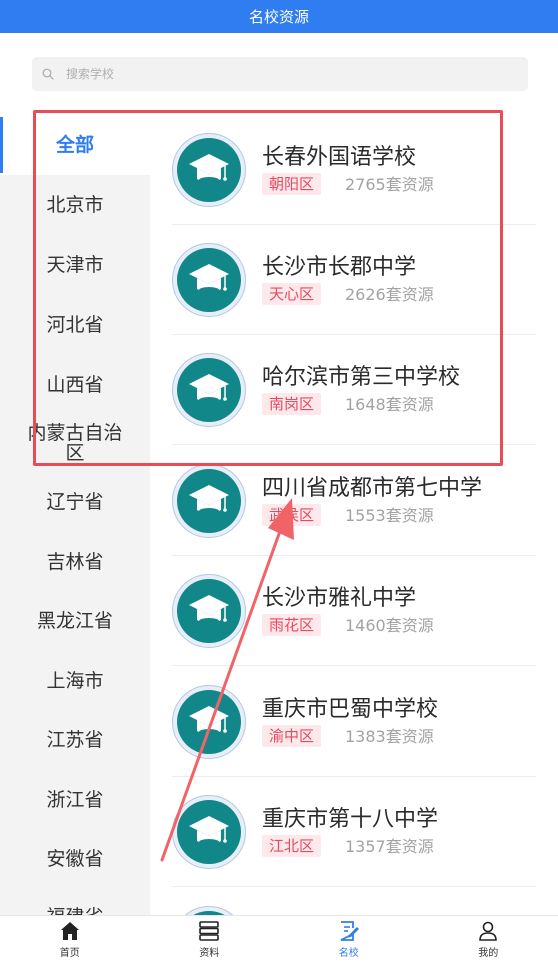 The width and height of the screenshot is (558, 962). I want to click on sidebar-item-jilin: 吉林省, so click(75, 562).